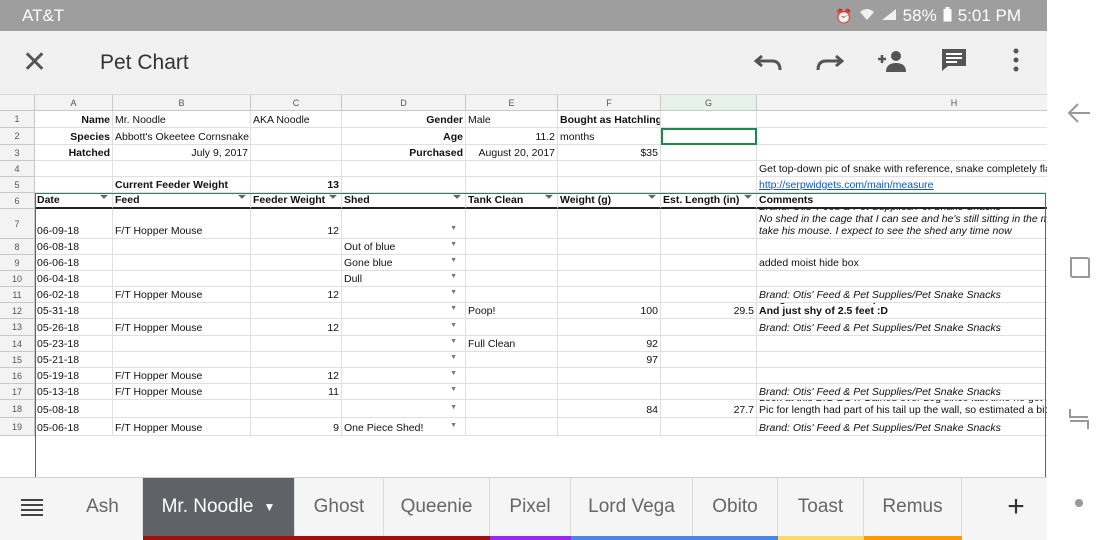 Image resolution: width=1110 pixels, height=540 pixels. What do you see at coordinates (709, 376) in the screenshot?
I see `cell-g16` at bounding box center [709, 376].